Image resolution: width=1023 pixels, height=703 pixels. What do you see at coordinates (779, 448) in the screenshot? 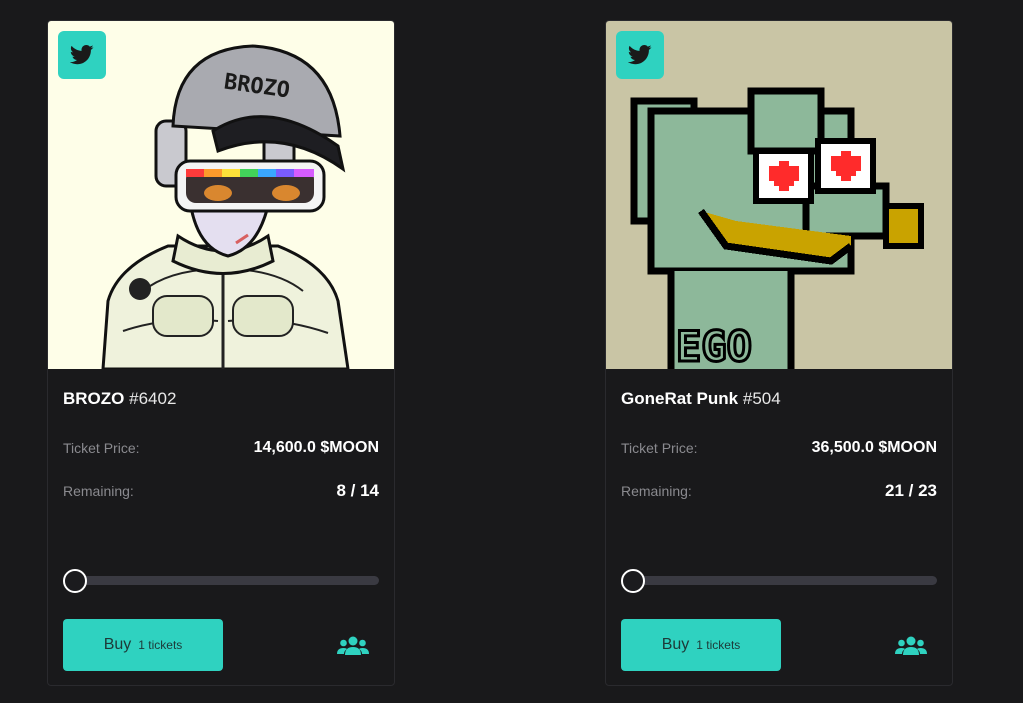
I see `ticket-price-row: Ticket Price: 36,500.0 $MOON` at bounding box center [779, 448].